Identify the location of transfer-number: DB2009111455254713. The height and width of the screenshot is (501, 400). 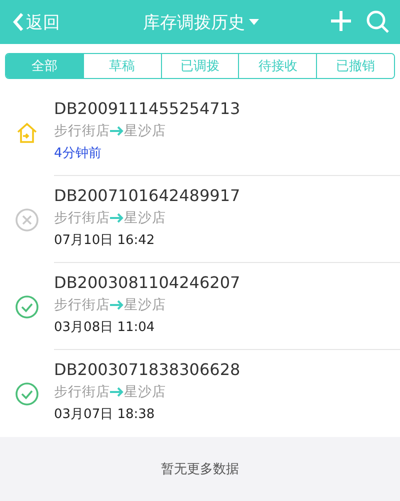
(148, 108).